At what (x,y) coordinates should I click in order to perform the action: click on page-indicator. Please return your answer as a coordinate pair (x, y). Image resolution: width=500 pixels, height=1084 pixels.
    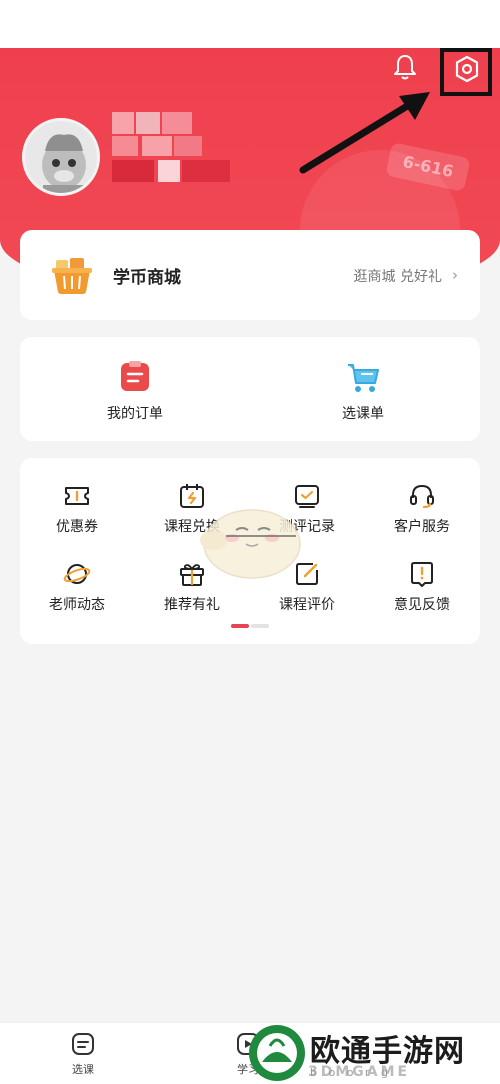
    Looking at the image, I should click on (250, 626).